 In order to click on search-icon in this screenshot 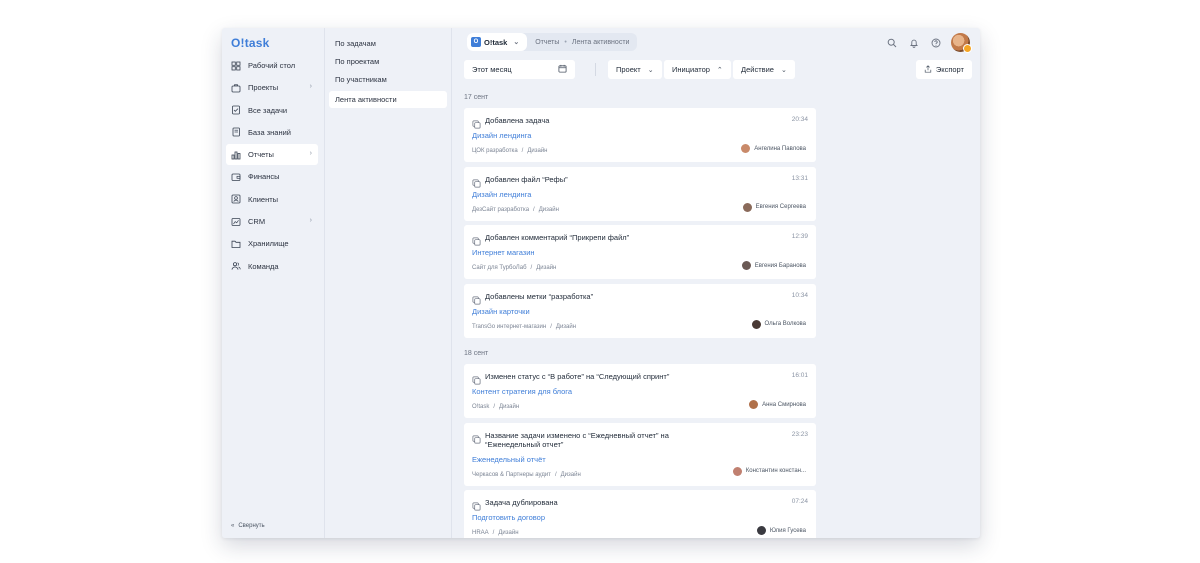, I will do `click(892, 43)`.